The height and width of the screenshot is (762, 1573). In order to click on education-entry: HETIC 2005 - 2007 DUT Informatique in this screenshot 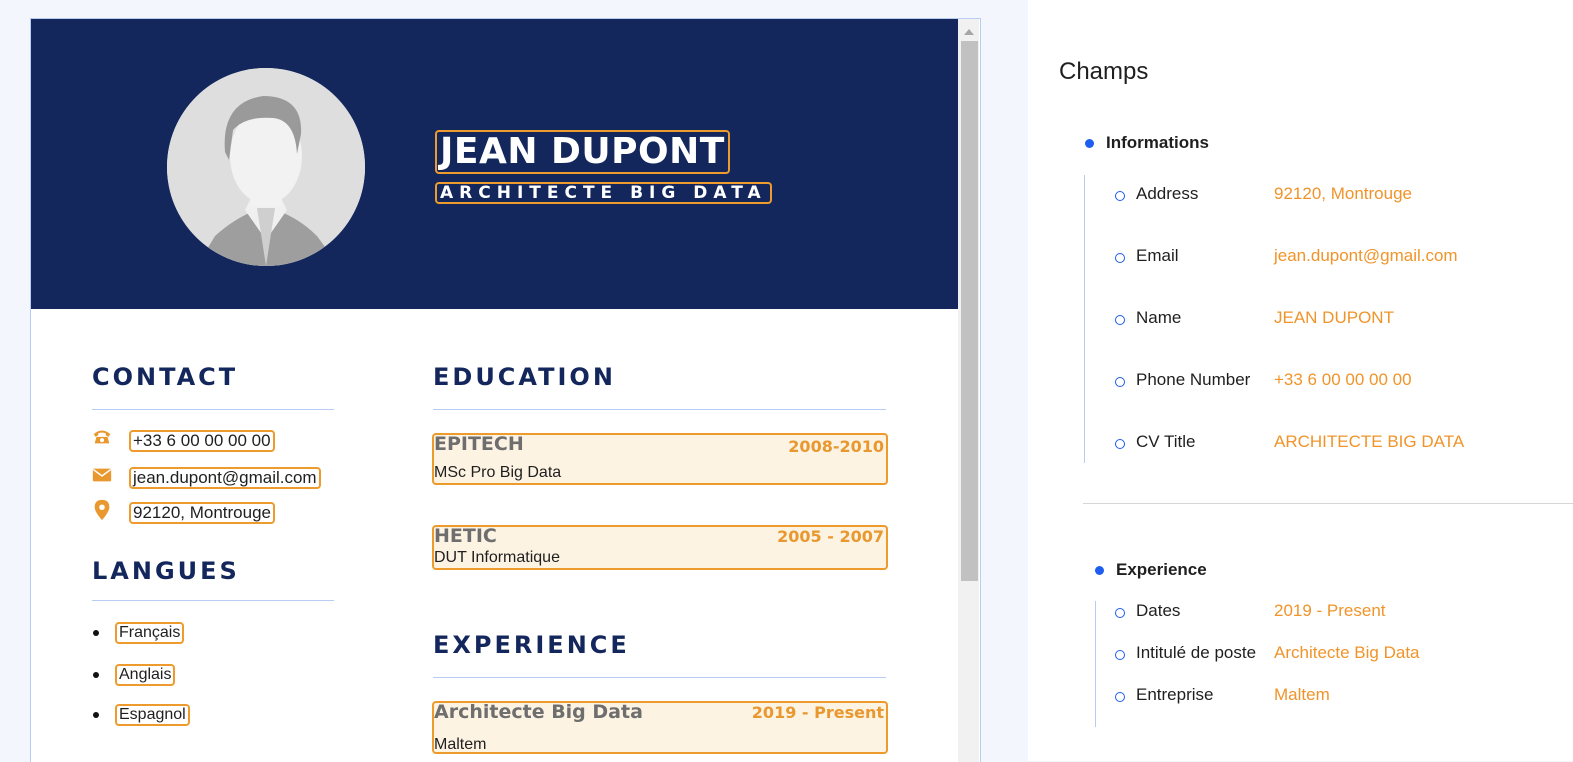, I will do `click(660, 547)`.